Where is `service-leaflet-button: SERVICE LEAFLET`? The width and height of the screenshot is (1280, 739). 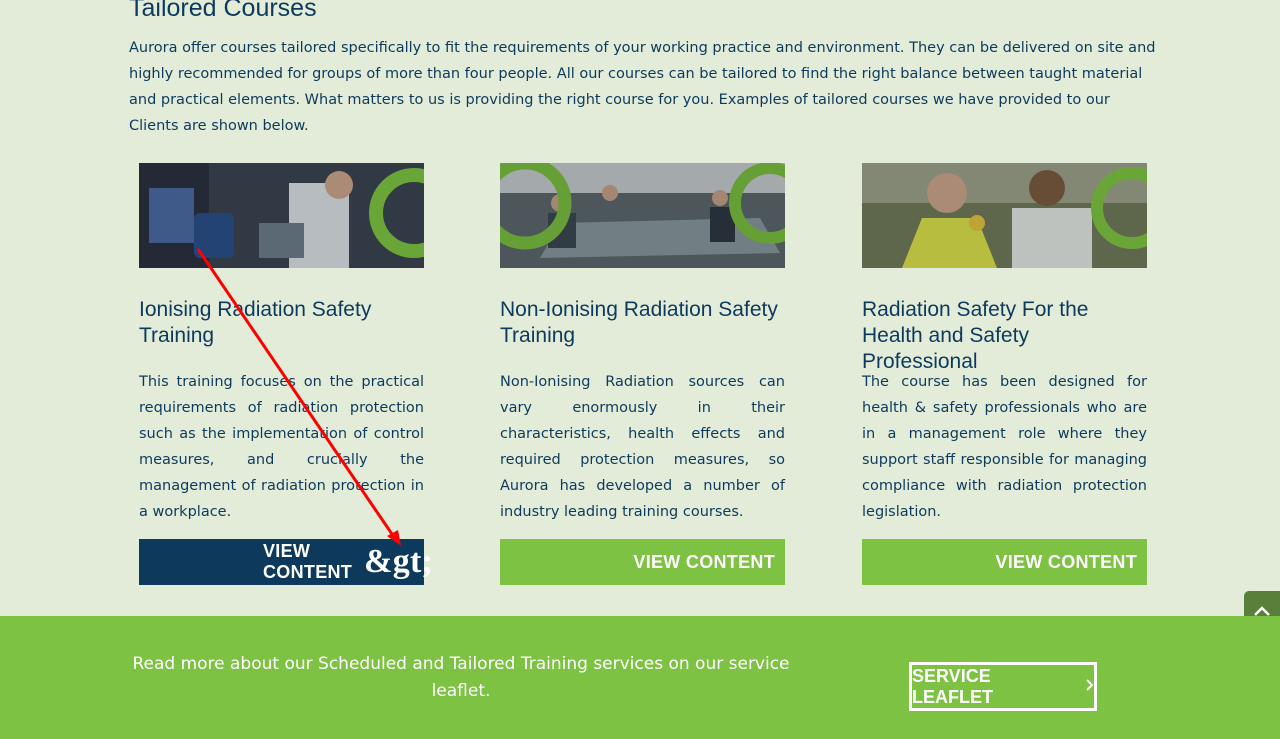
service-leaflet-button: SERVICE LEAFLET is located at coordinates (1003, 686).